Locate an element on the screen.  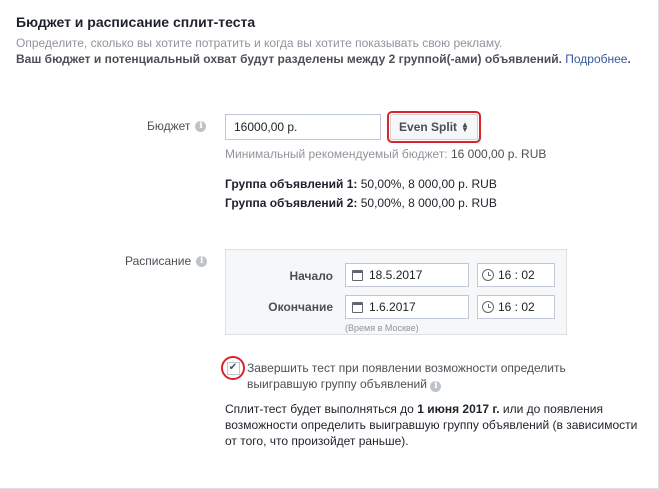
ad-group-2-value: 50,00%, 8 000,00 р. RUB is located at coordinates (428, 203).